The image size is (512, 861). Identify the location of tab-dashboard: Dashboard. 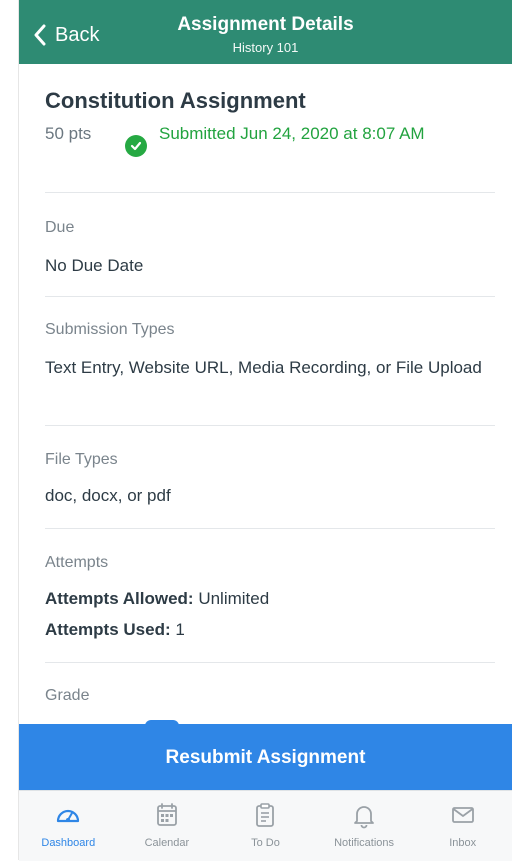
(68, 826).